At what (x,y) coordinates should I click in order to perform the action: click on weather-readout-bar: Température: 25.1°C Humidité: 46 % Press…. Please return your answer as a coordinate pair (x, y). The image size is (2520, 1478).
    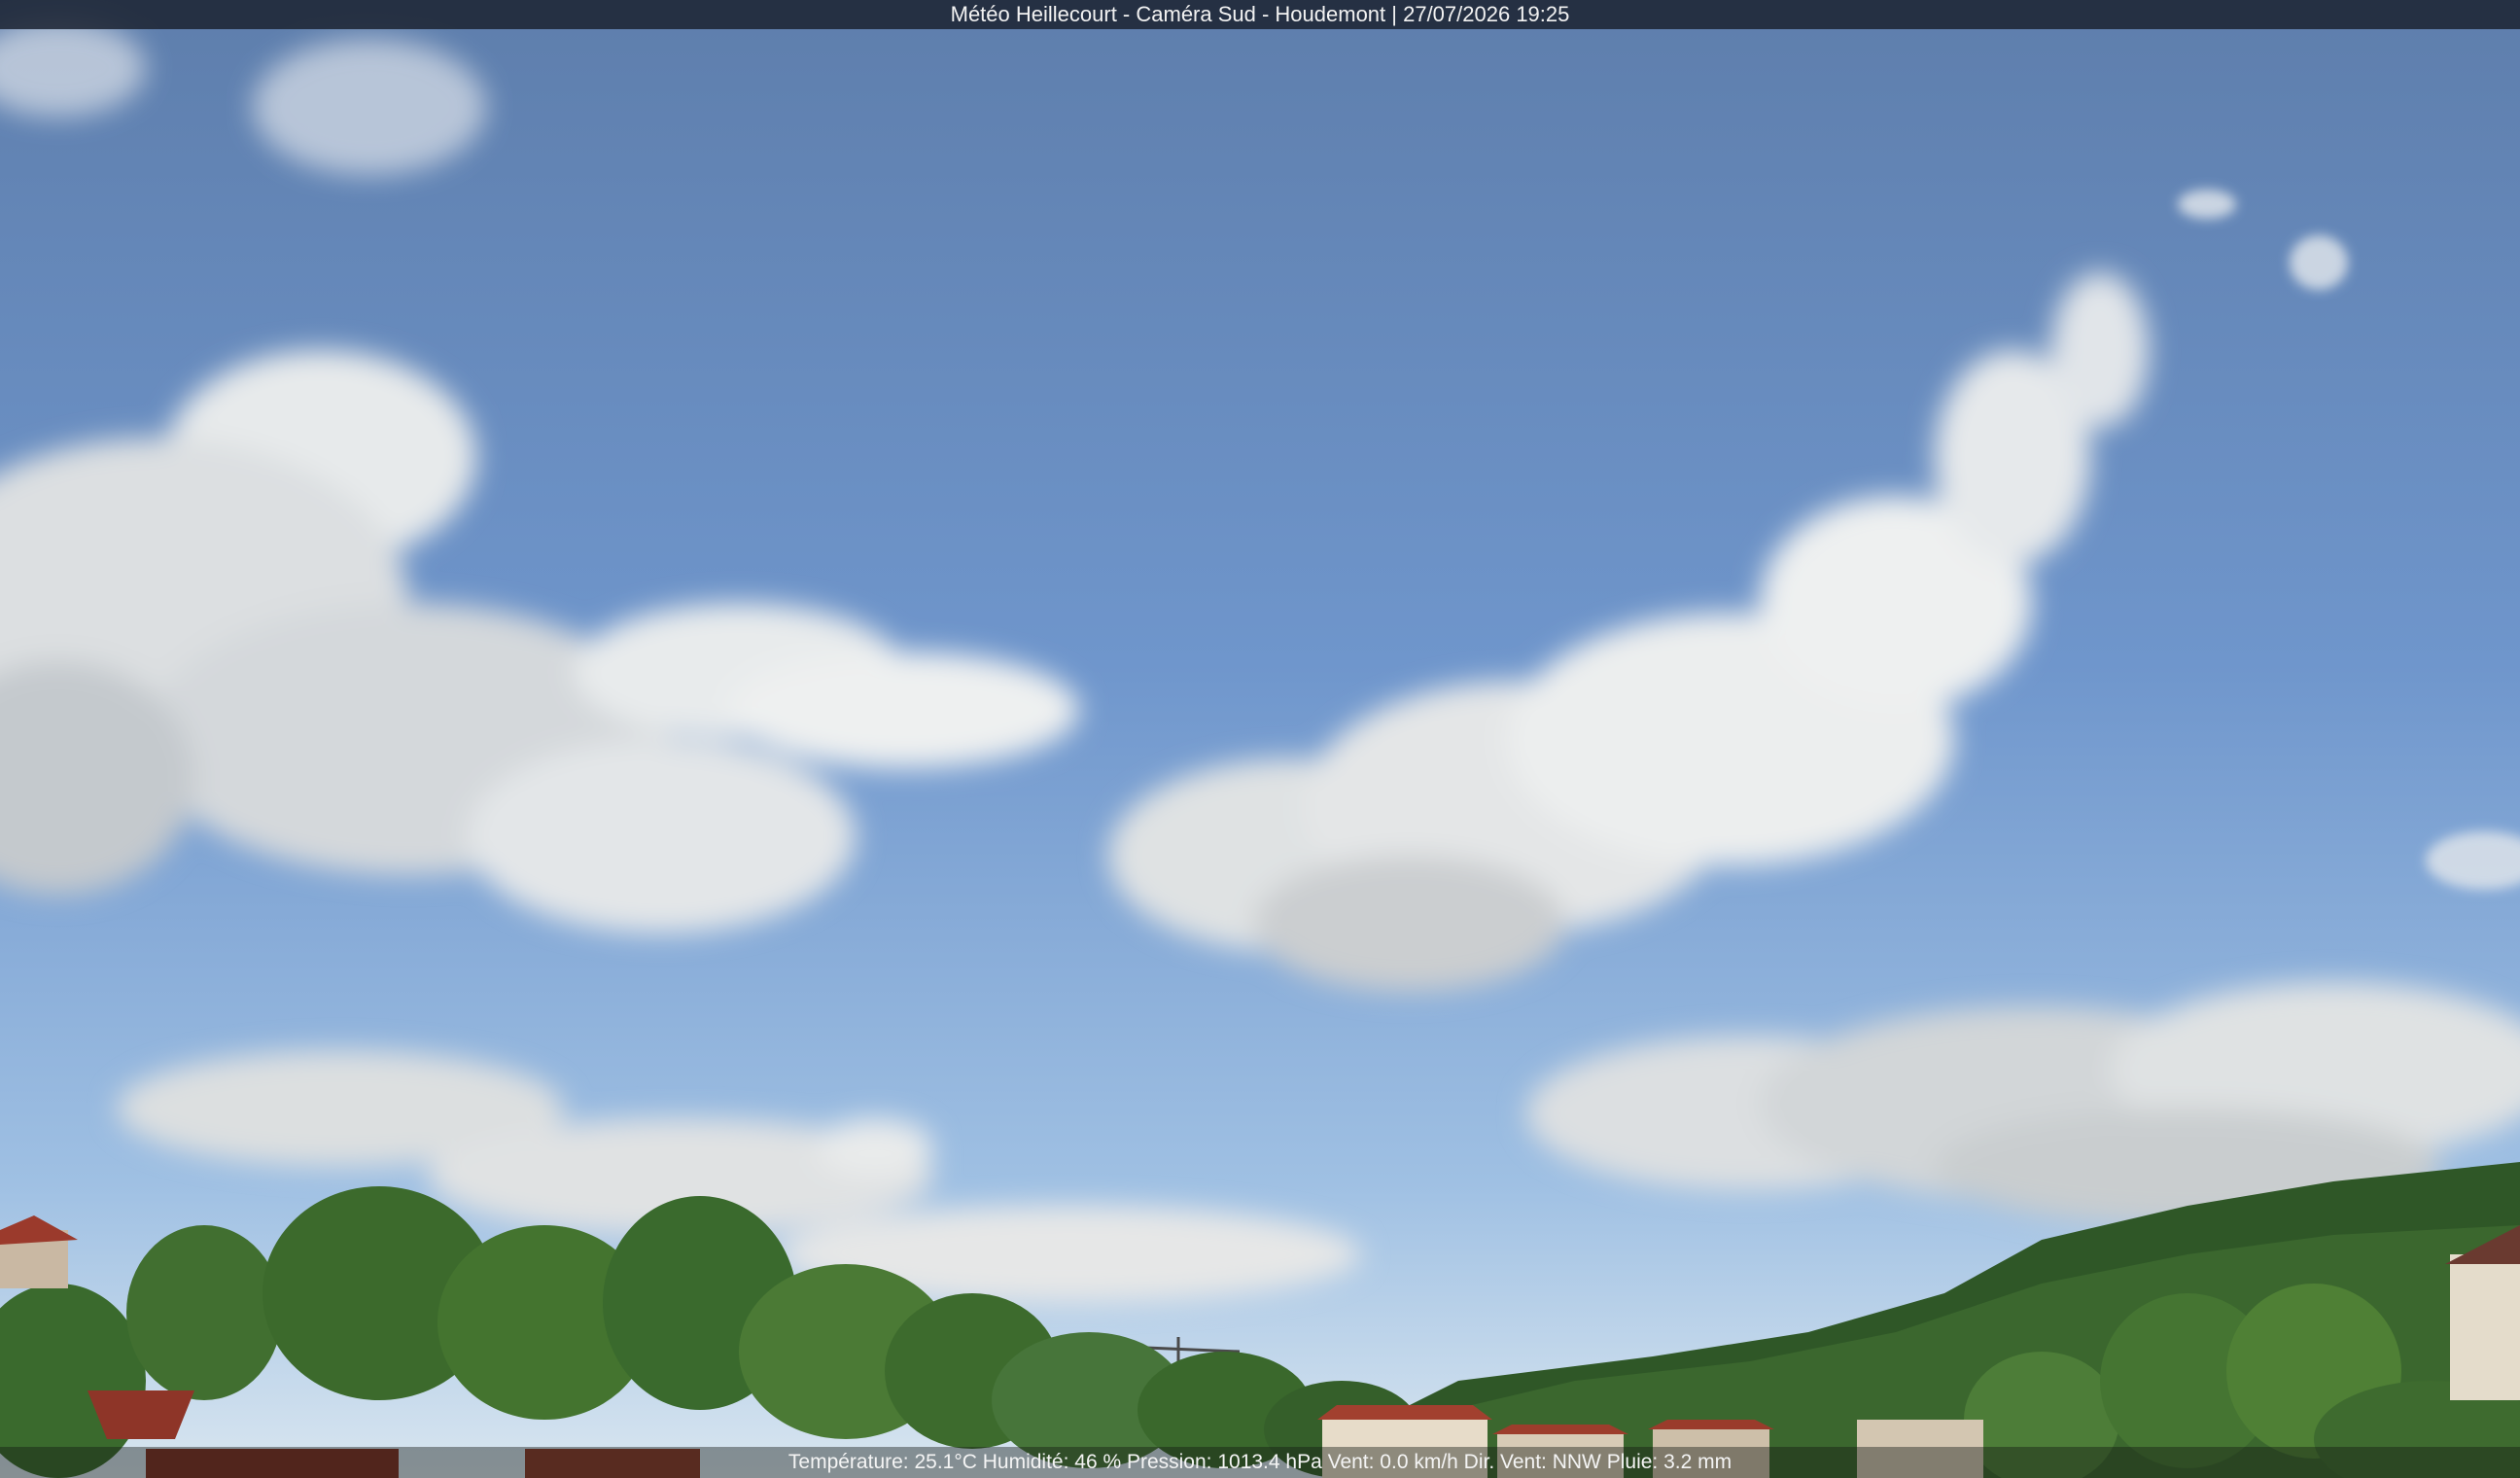
    Looking at the image, I should click on (1260, 1462).